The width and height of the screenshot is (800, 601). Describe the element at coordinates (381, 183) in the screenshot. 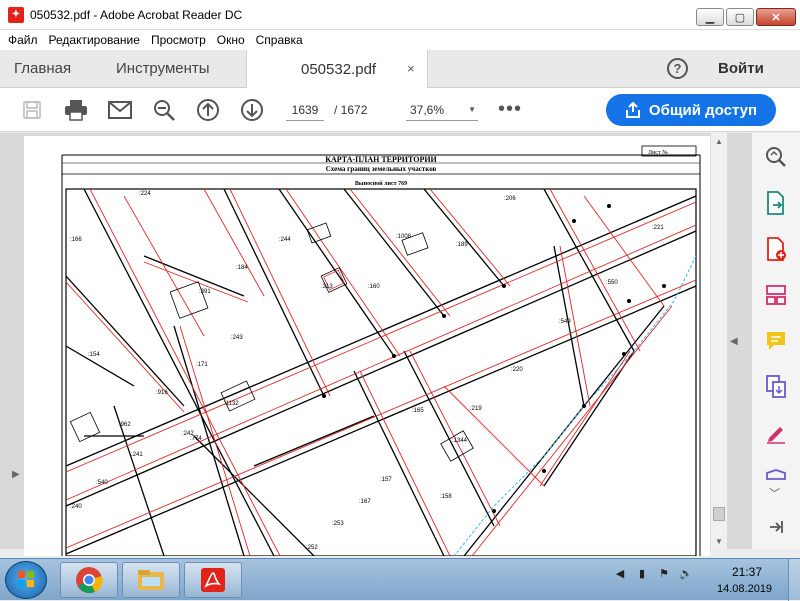

I see `inset-label: Выносной лист 769` at that location.